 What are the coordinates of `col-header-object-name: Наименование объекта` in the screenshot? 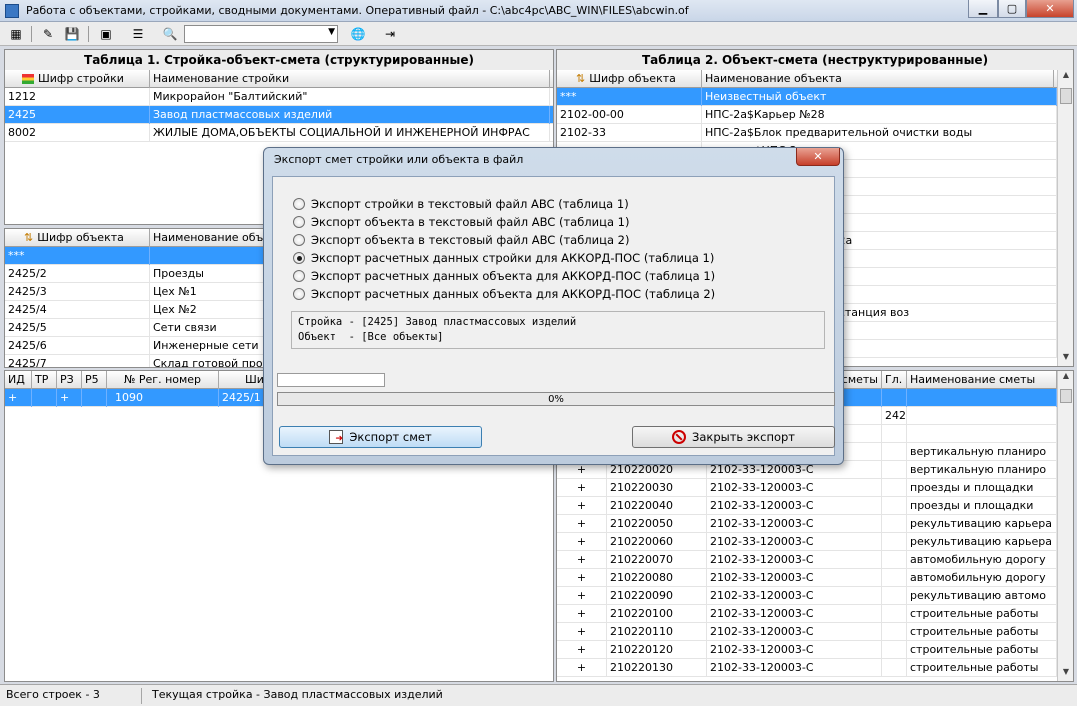 It's located at (878, 79).